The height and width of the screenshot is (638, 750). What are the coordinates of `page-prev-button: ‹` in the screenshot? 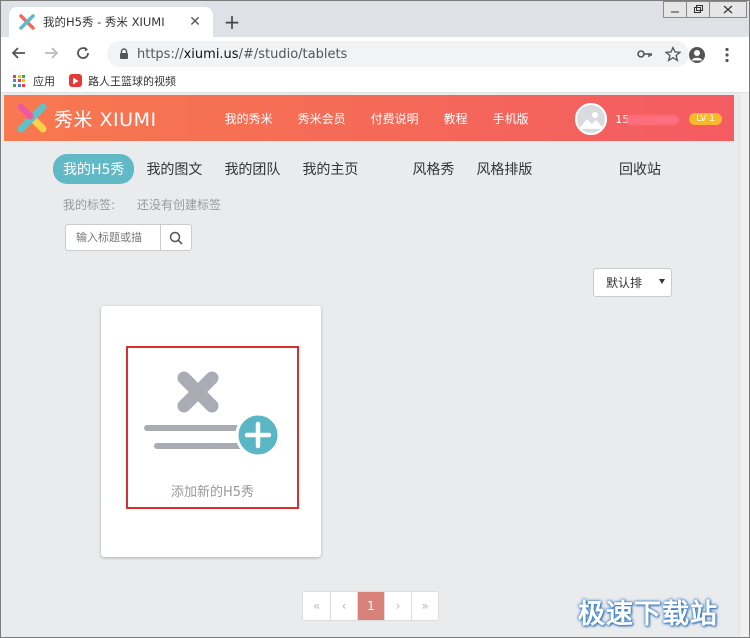 It's located at (343, 606).